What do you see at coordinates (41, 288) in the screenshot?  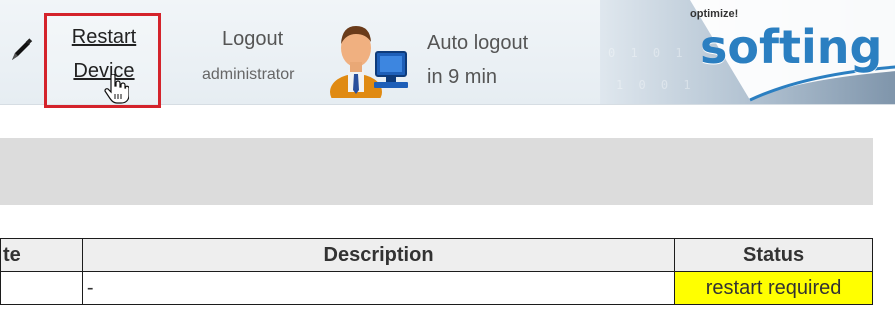 I see `cell-date` at bounding box center [41, 288].